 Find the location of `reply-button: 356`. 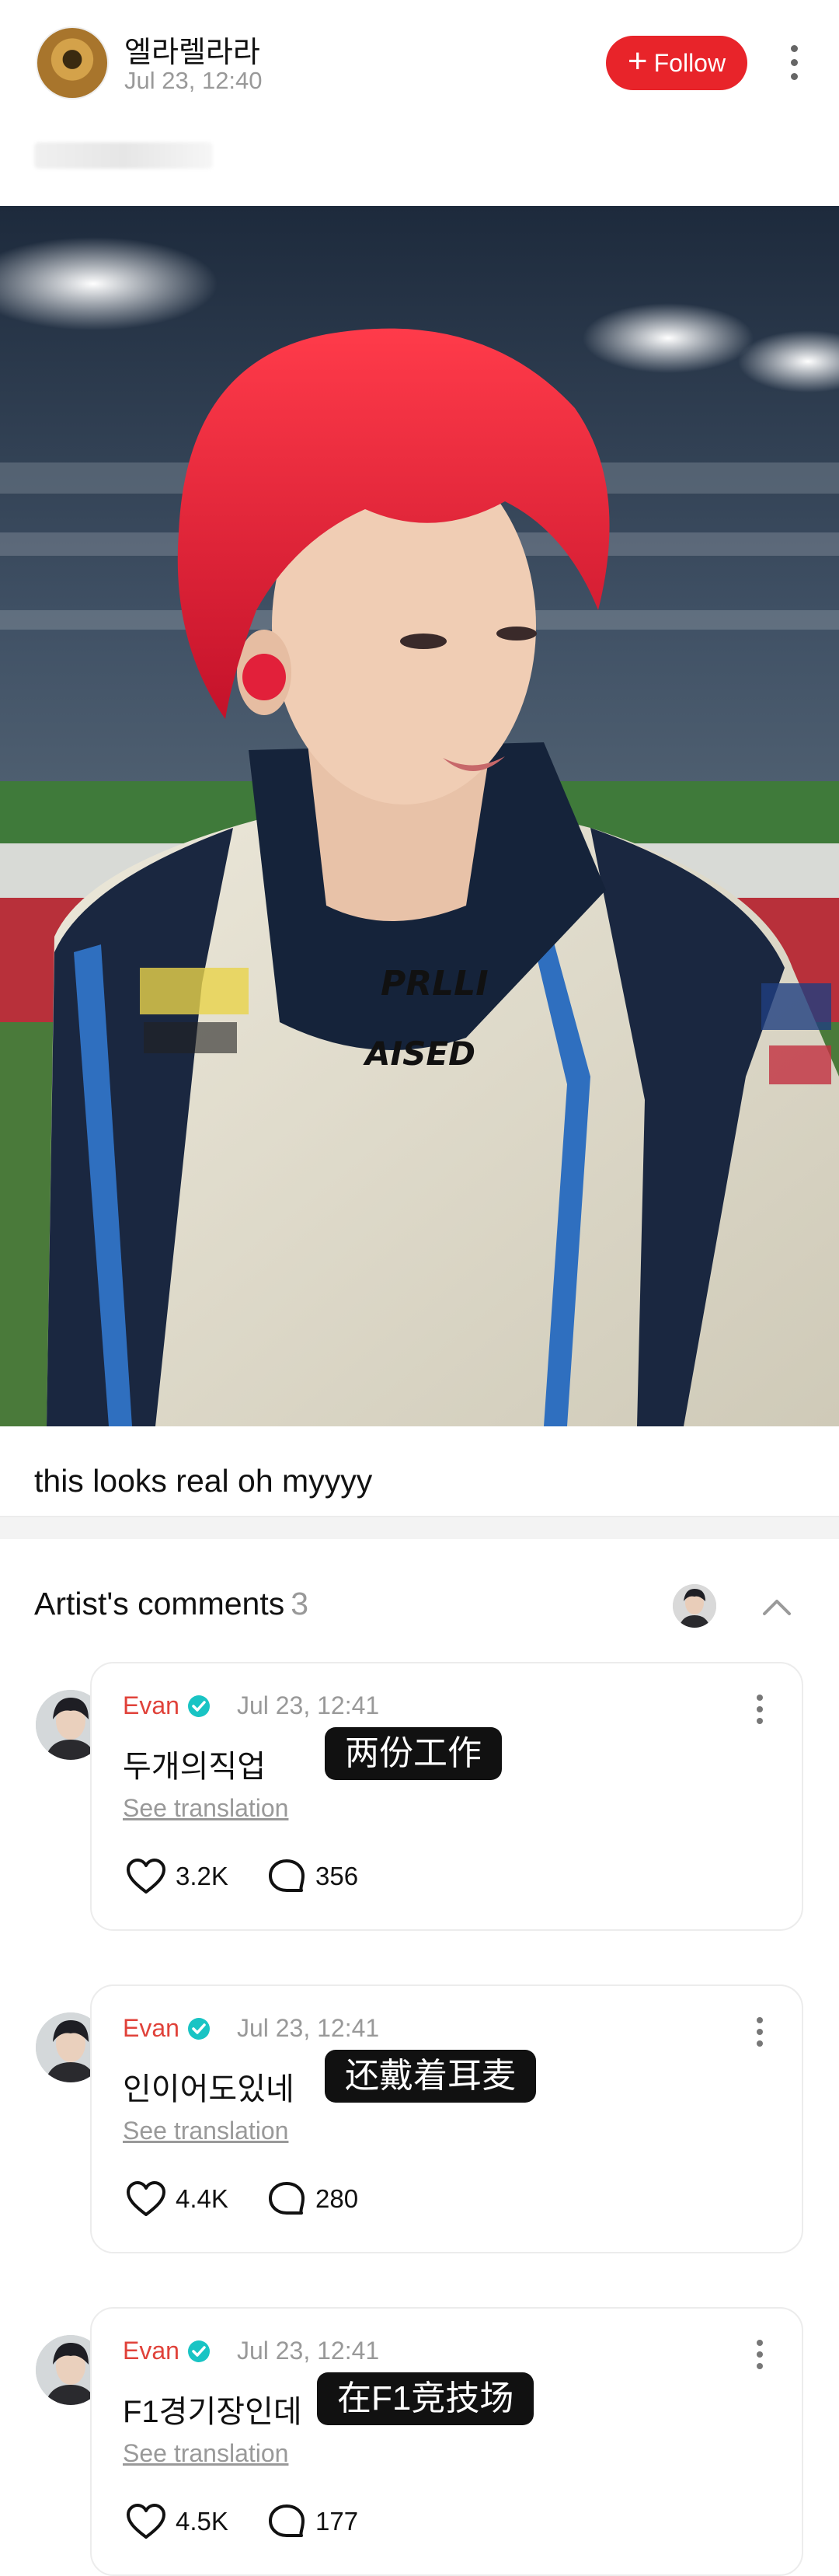

reply-button: 356 is located at coordinates (313, 1877).